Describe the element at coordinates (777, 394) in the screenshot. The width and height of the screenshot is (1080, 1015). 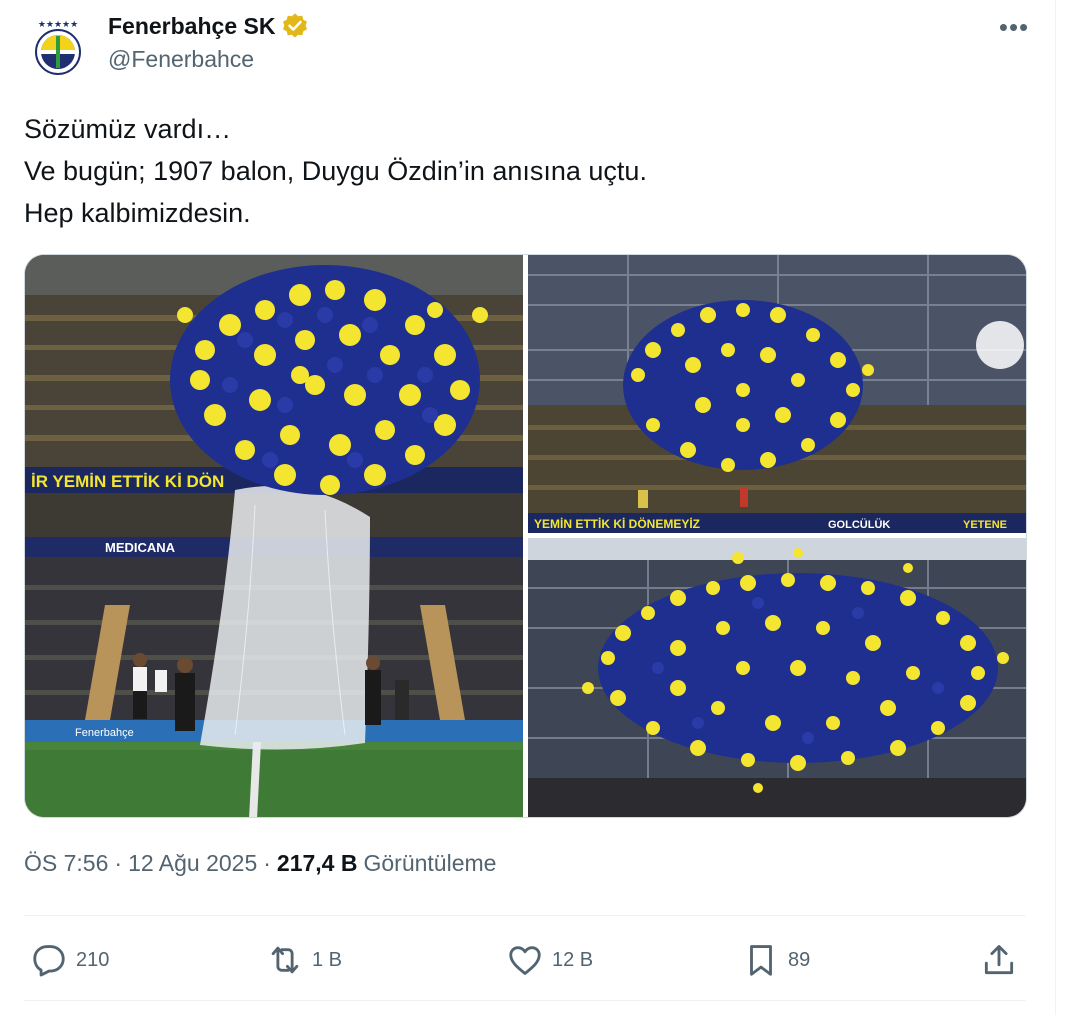
I see `photo-2: YEMİN ETTİK Kİ DÖNEMEYİZ GOLCÜLÜK YETENE` at that location.